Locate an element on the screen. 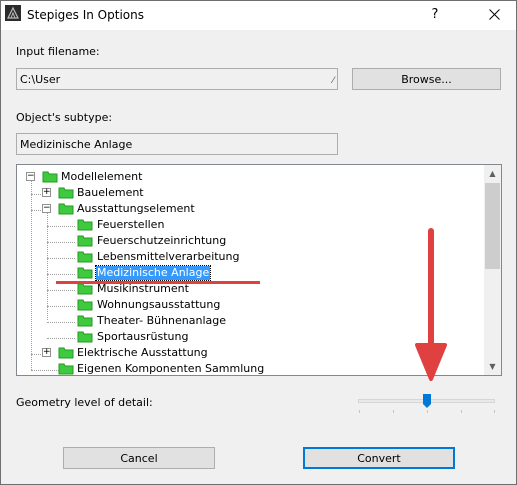  app-logo-icon is located at coordinates (13, 13).